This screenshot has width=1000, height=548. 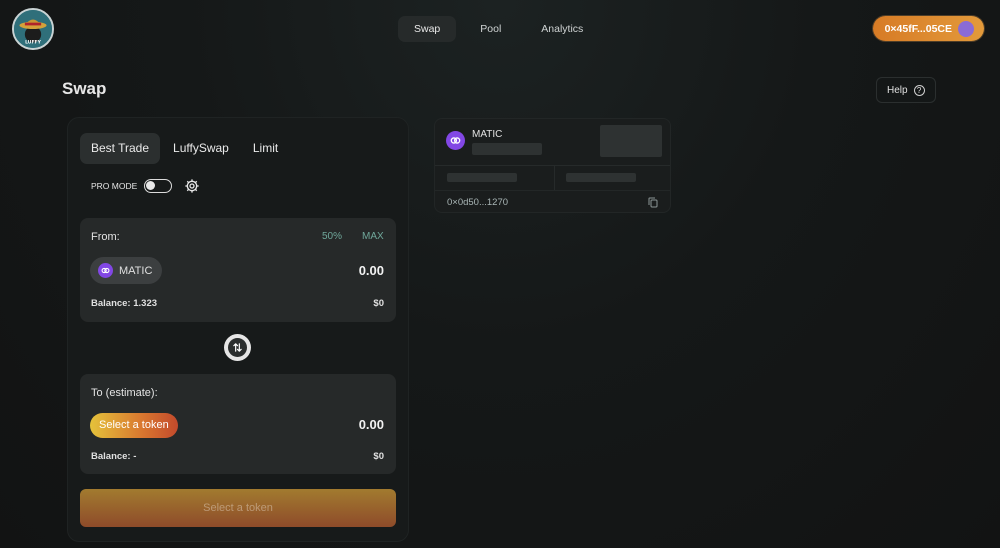 I want to click on to-amount: 0.00, so click(x=371, y=424).